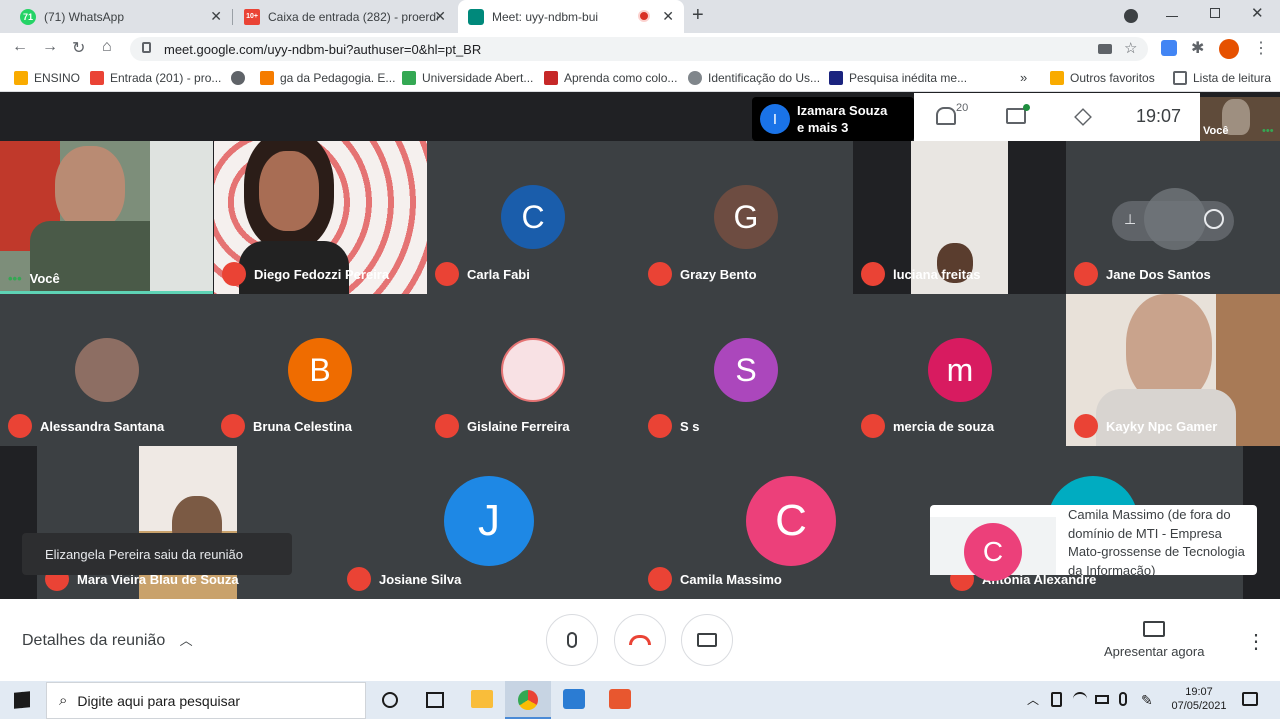  I want to click on translate-icon, so click(1169, 48).